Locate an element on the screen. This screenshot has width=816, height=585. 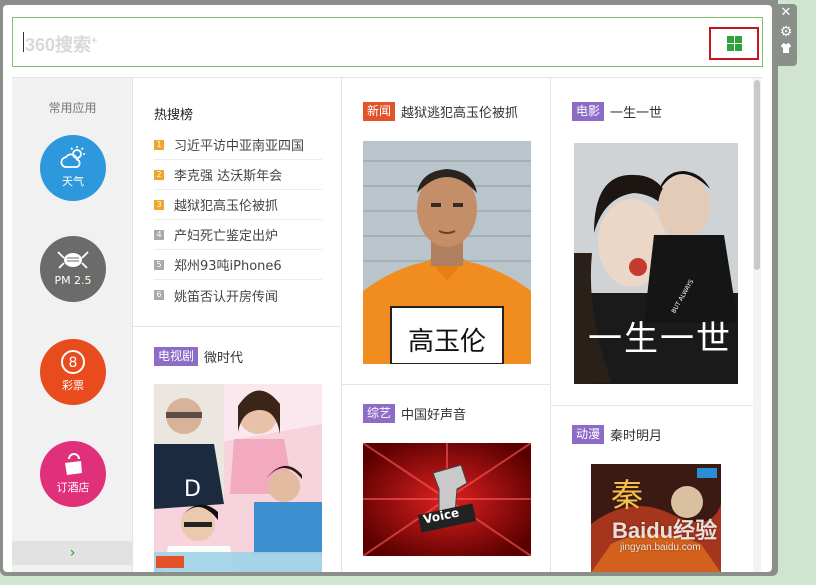
app-label: 订酒店 is located at coordinates (73, 487).